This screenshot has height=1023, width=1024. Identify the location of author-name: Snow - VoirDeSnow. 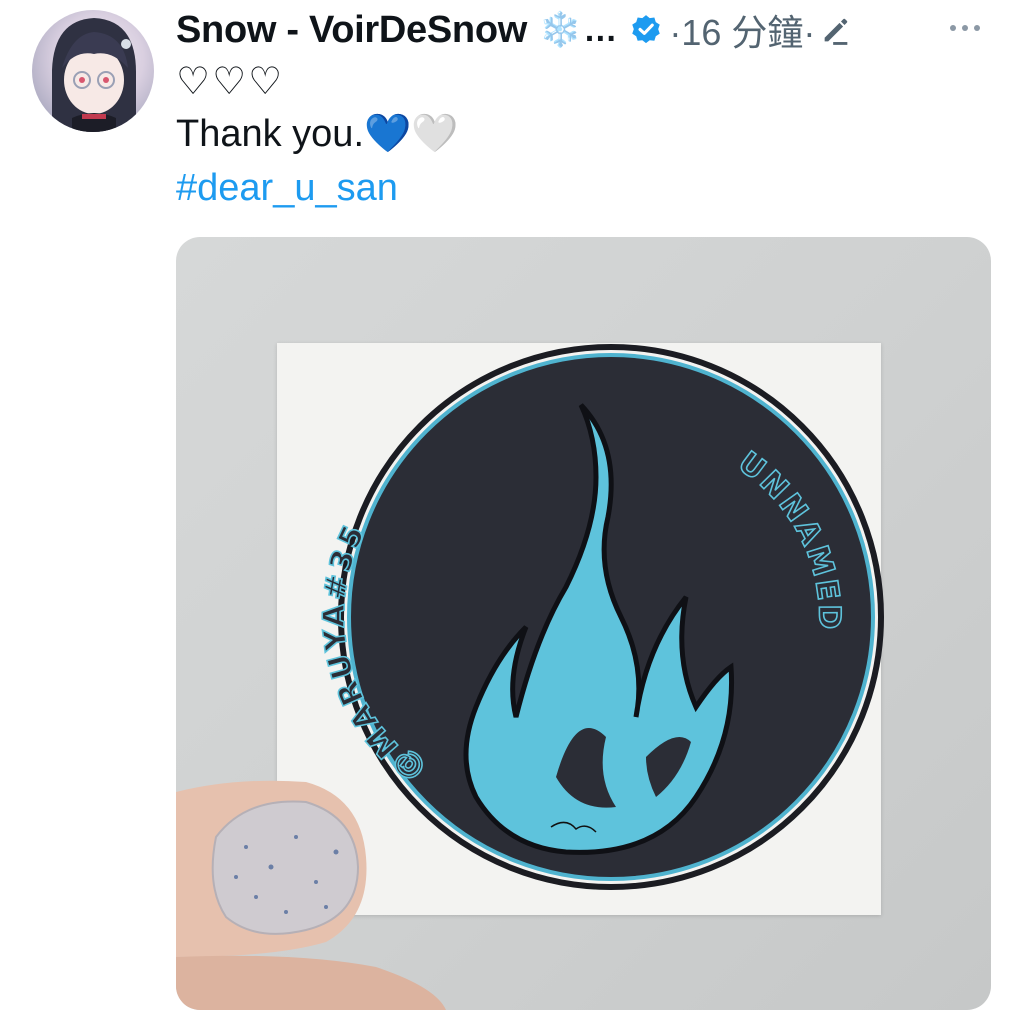
(351, 30).